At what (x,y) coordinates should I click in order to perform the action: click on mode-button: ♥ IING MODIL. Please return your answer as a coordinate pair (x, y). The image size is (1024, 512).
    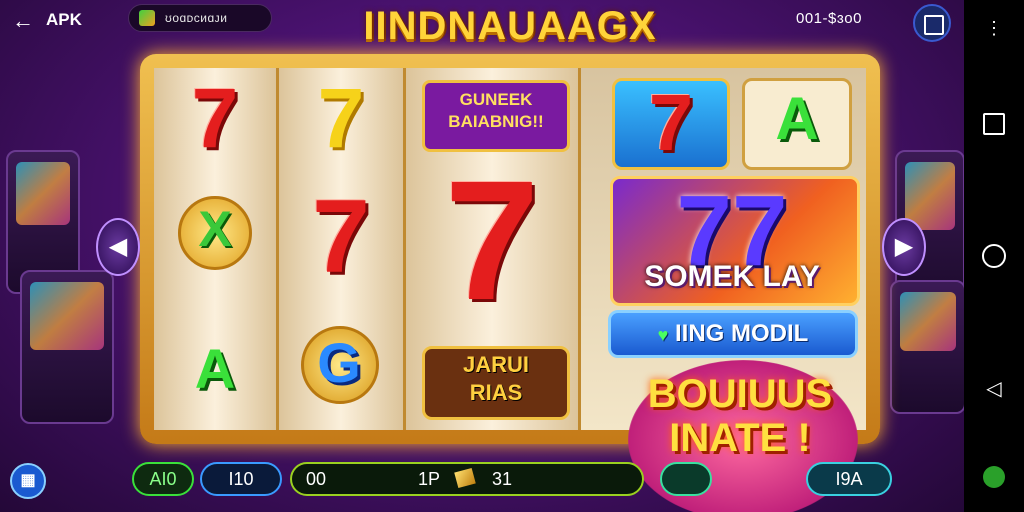
    Looking at the image, I should click on (733, 334).